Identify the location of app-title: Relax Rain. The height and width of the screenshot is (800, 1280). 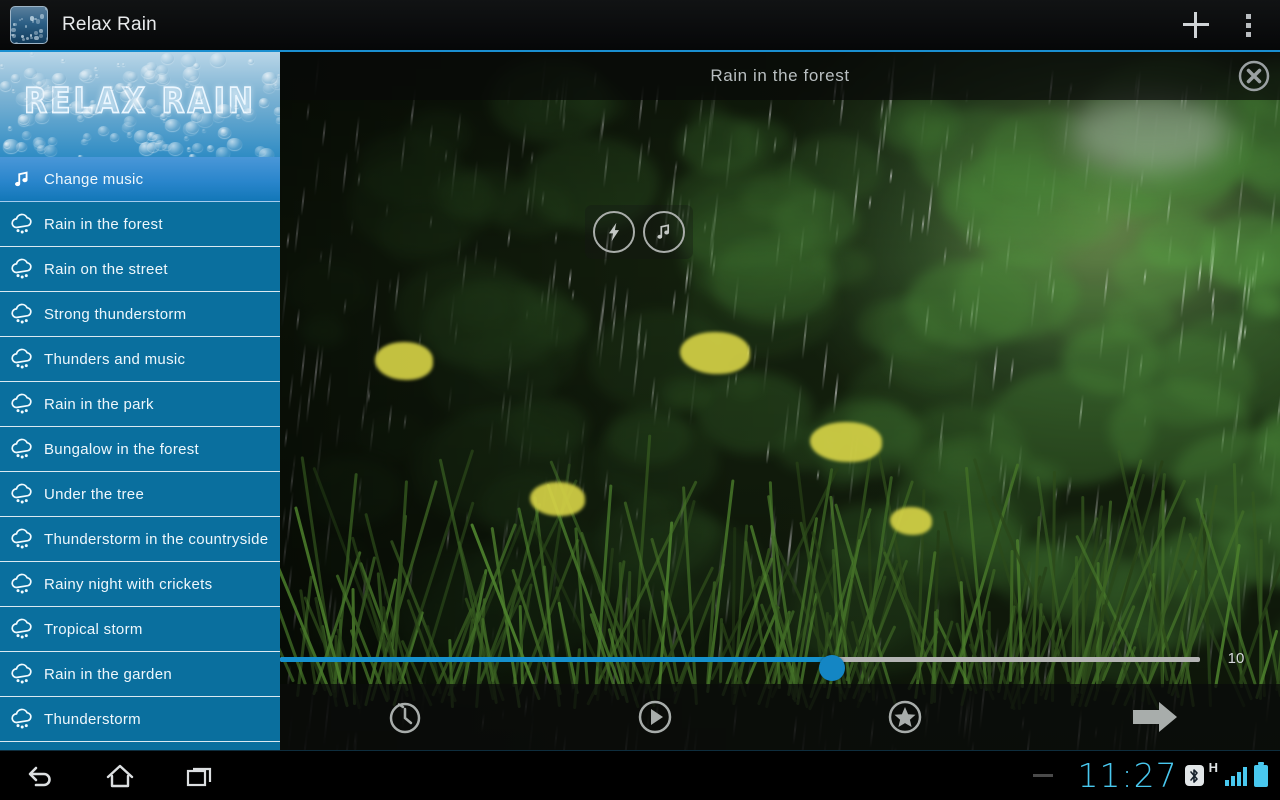
(109, 24).